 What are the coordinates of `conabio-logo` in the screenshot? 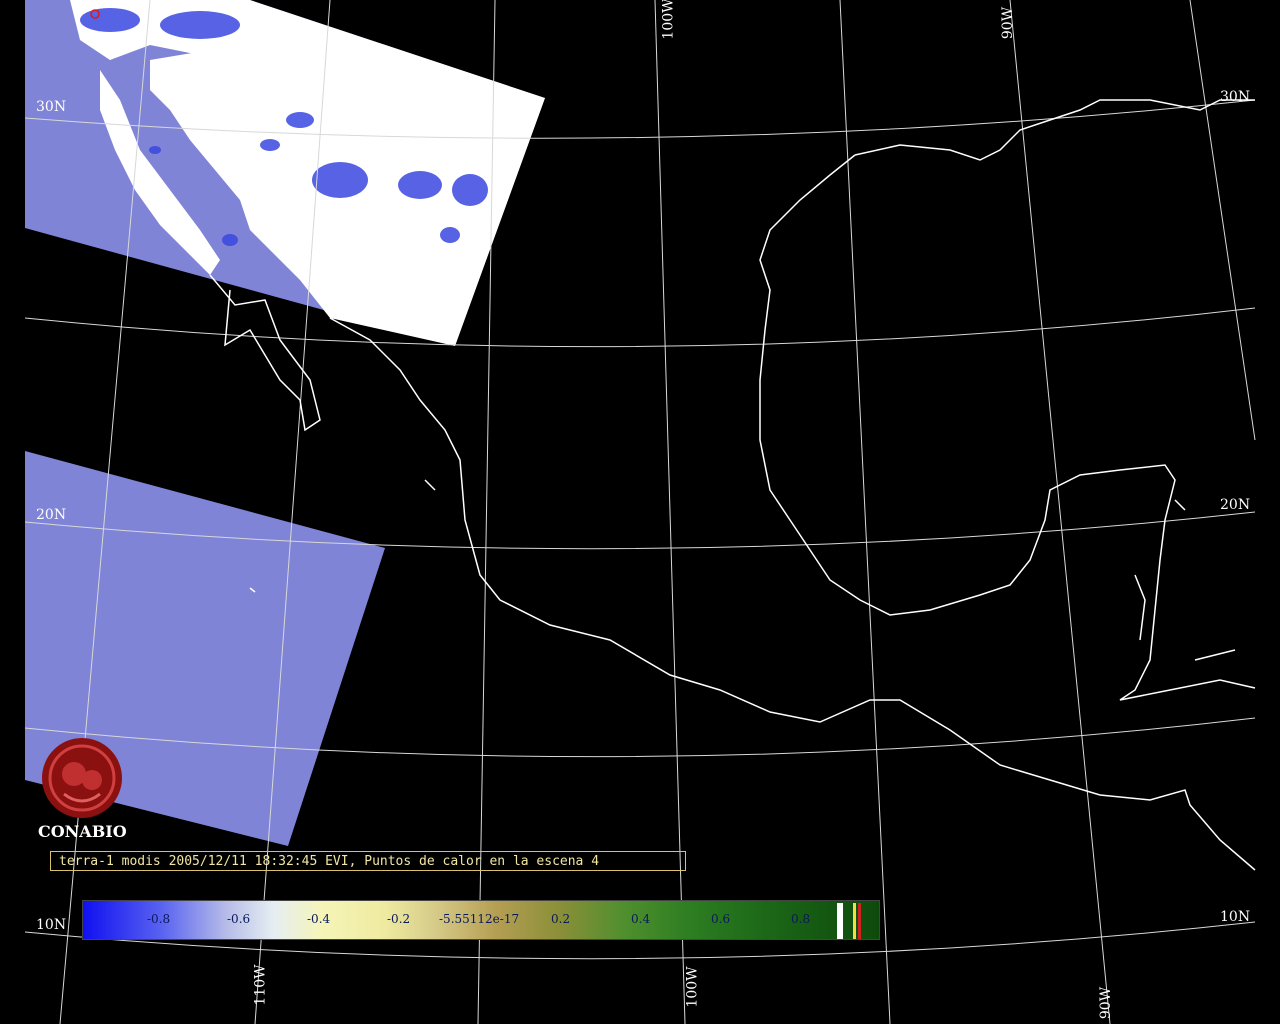 It's located at (82, 778).